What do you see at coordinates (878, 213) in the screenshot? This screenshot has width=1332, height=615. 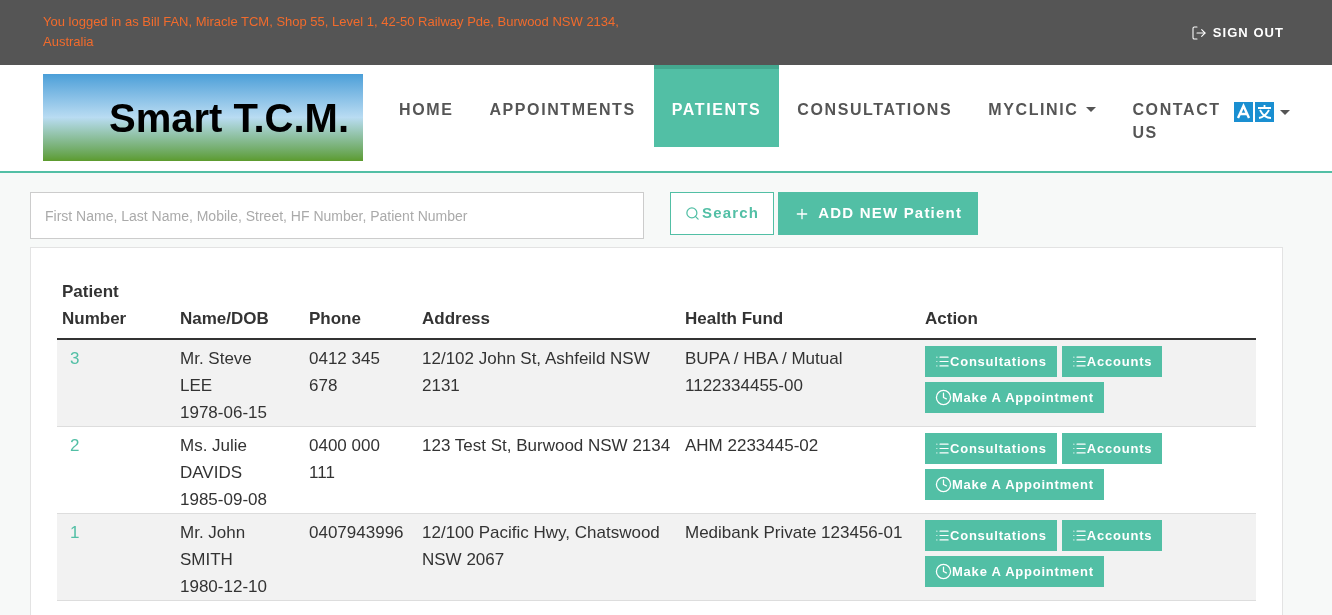 I see `add-patient-button: ADD NEW Patient` at bounding box center [878, 213].